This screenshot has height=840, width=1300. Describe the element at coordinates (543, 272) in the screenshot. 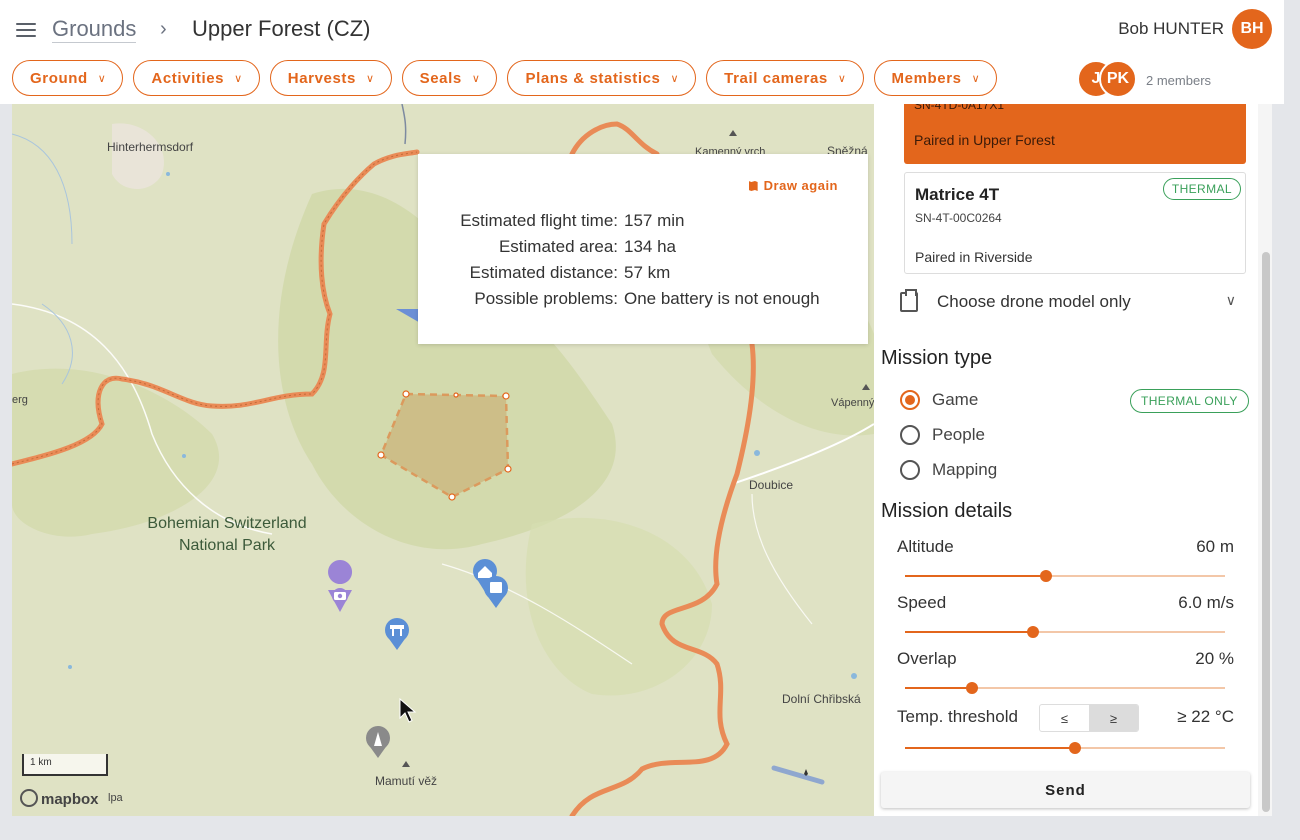

I see `estimate-key: Estimated distance:` at that location.